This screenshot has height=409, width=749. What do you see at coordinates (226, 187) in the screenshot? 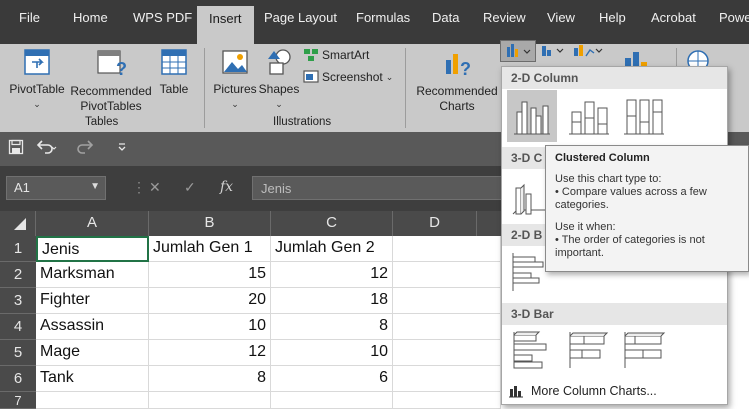
I see `insert-function-icon: fx` at bounding box center [226, 187].